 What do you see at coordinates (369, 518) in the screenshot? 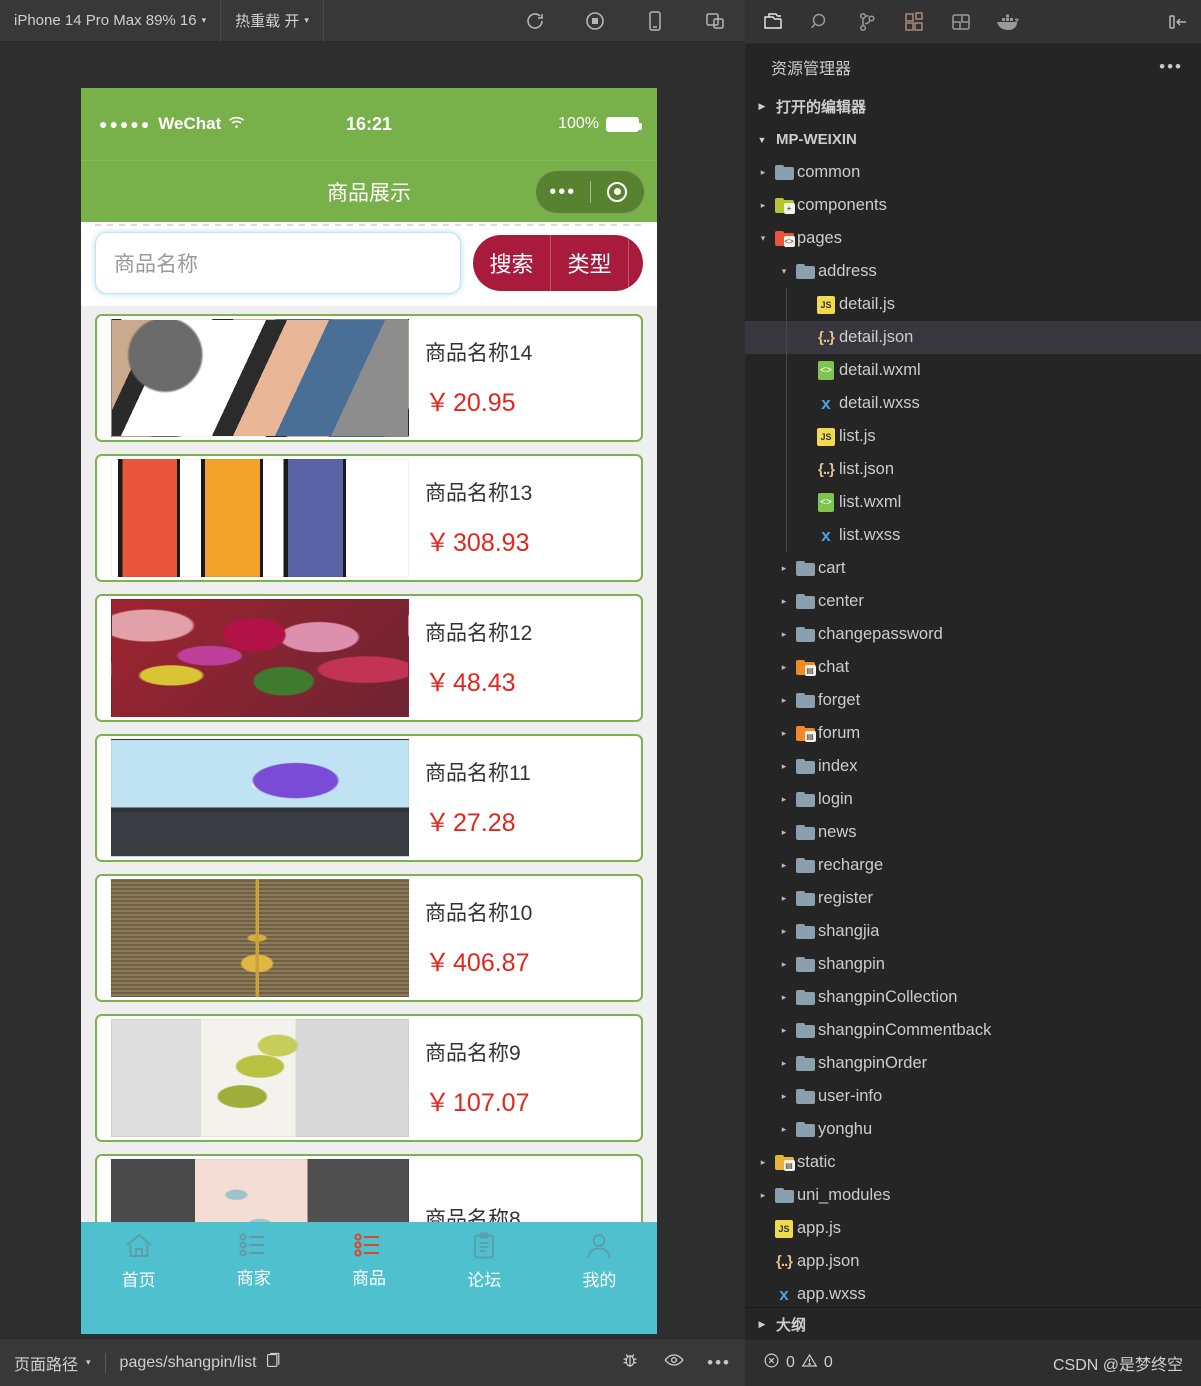
I see `product-card: 商品名称13 ￥ 308.93` at bounding box center [369, 518].